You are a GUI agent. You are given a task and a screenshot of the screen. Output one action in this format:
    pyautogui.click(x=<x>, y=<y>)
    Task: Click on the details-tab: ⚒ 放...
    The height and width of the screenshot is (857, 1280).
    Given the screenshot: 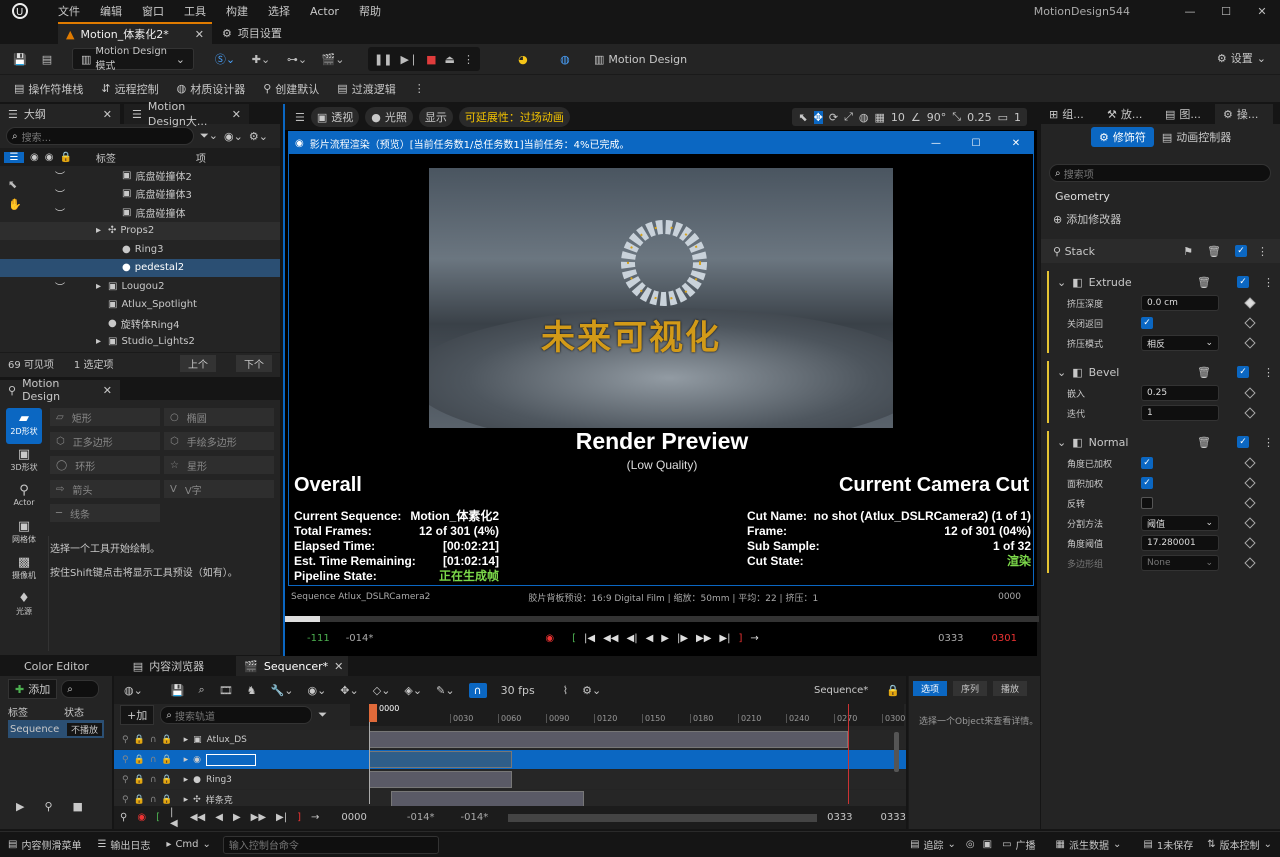 What is the action you would take?
    pyautogui.click(x=1128, y=114)
    